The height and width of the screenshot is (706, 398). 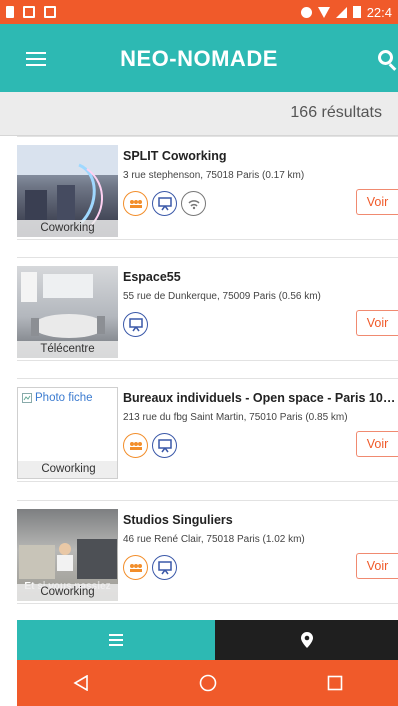 I want to click on map-pin-icon, so click(x=306, y=640).